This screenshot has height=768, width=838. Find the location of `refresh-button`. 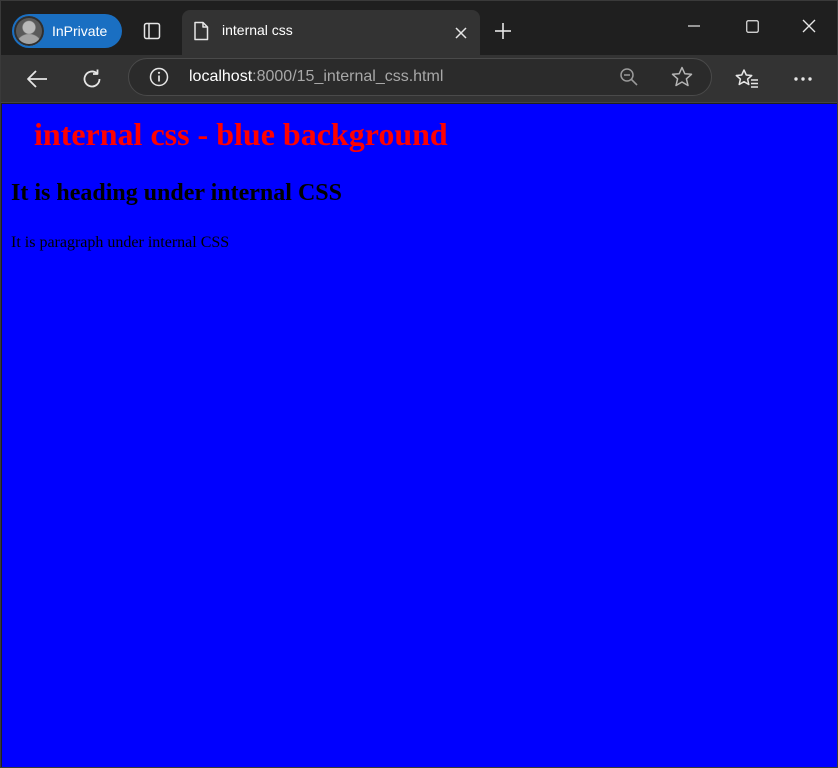

refresh-button is located at coordinates (92, 79).